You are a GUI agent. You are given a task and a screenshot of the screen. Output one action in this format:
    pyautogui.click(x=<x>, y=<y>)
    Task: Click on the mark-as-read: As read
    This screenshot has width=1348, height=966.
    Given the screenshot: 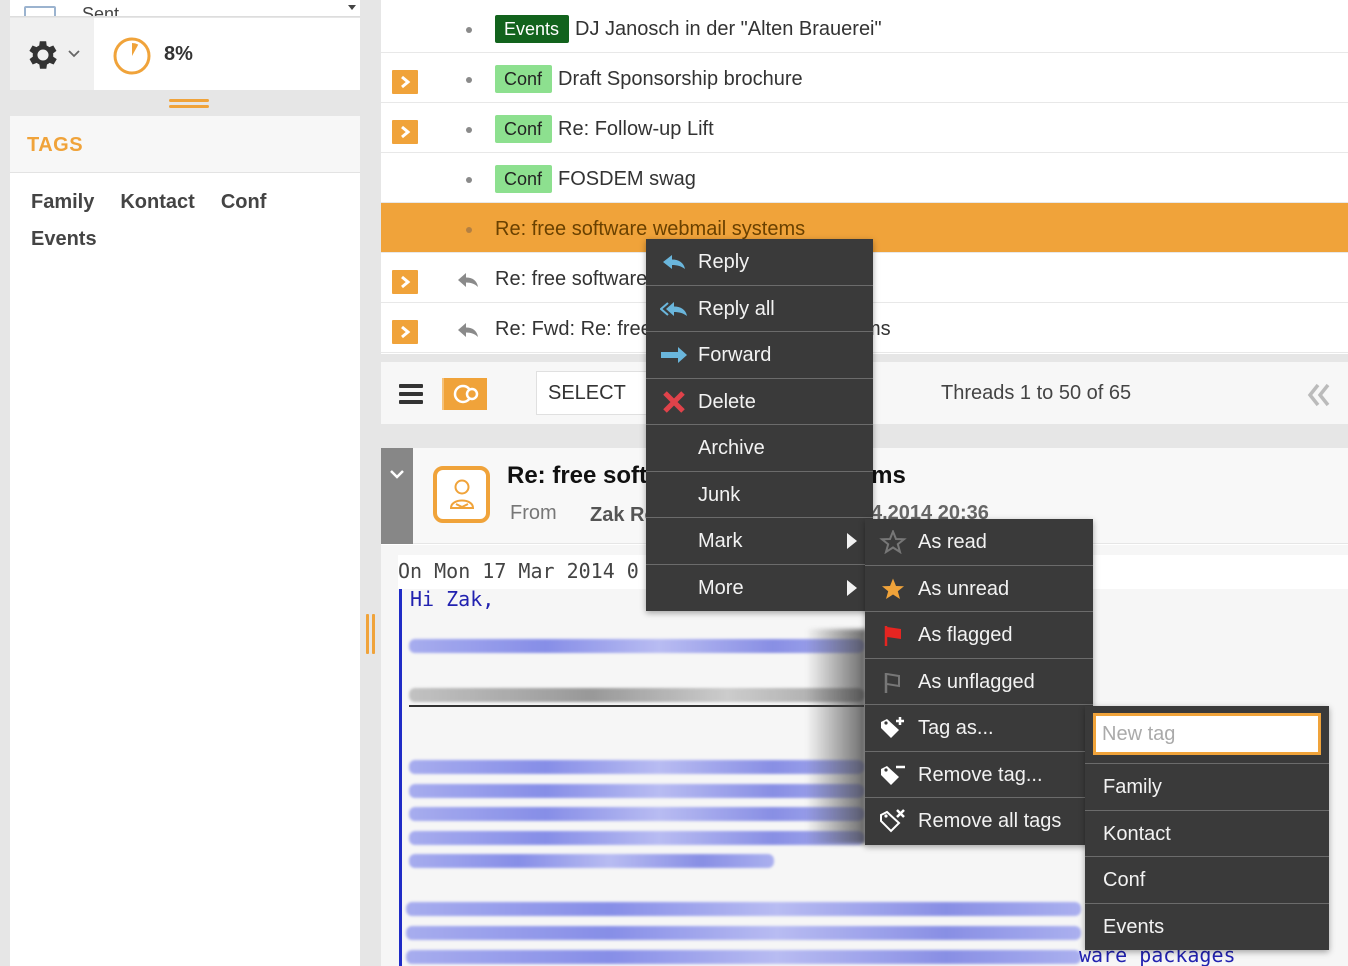 What is the action you would take?
    pyautogui.click(x=979, y=542)
    